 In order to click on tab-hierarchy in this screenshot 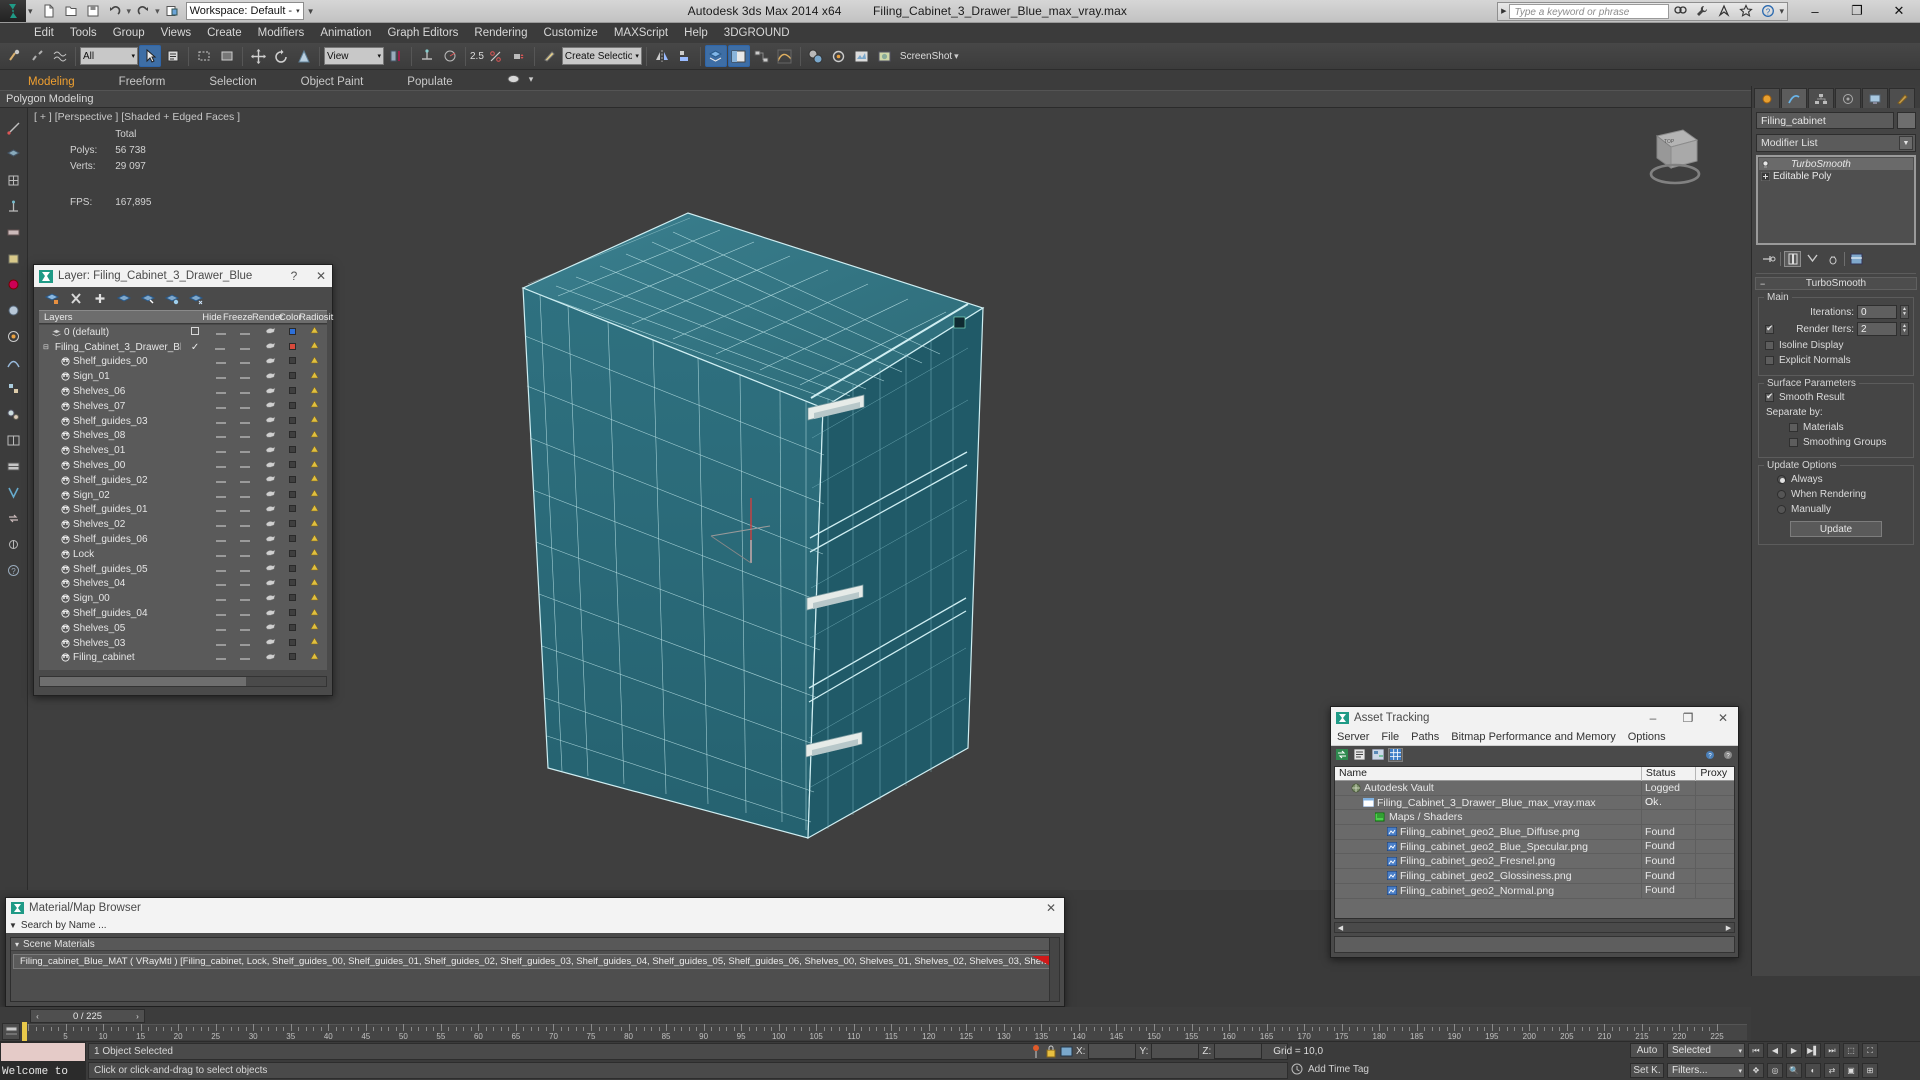, I will do `click(1821, 98)`.